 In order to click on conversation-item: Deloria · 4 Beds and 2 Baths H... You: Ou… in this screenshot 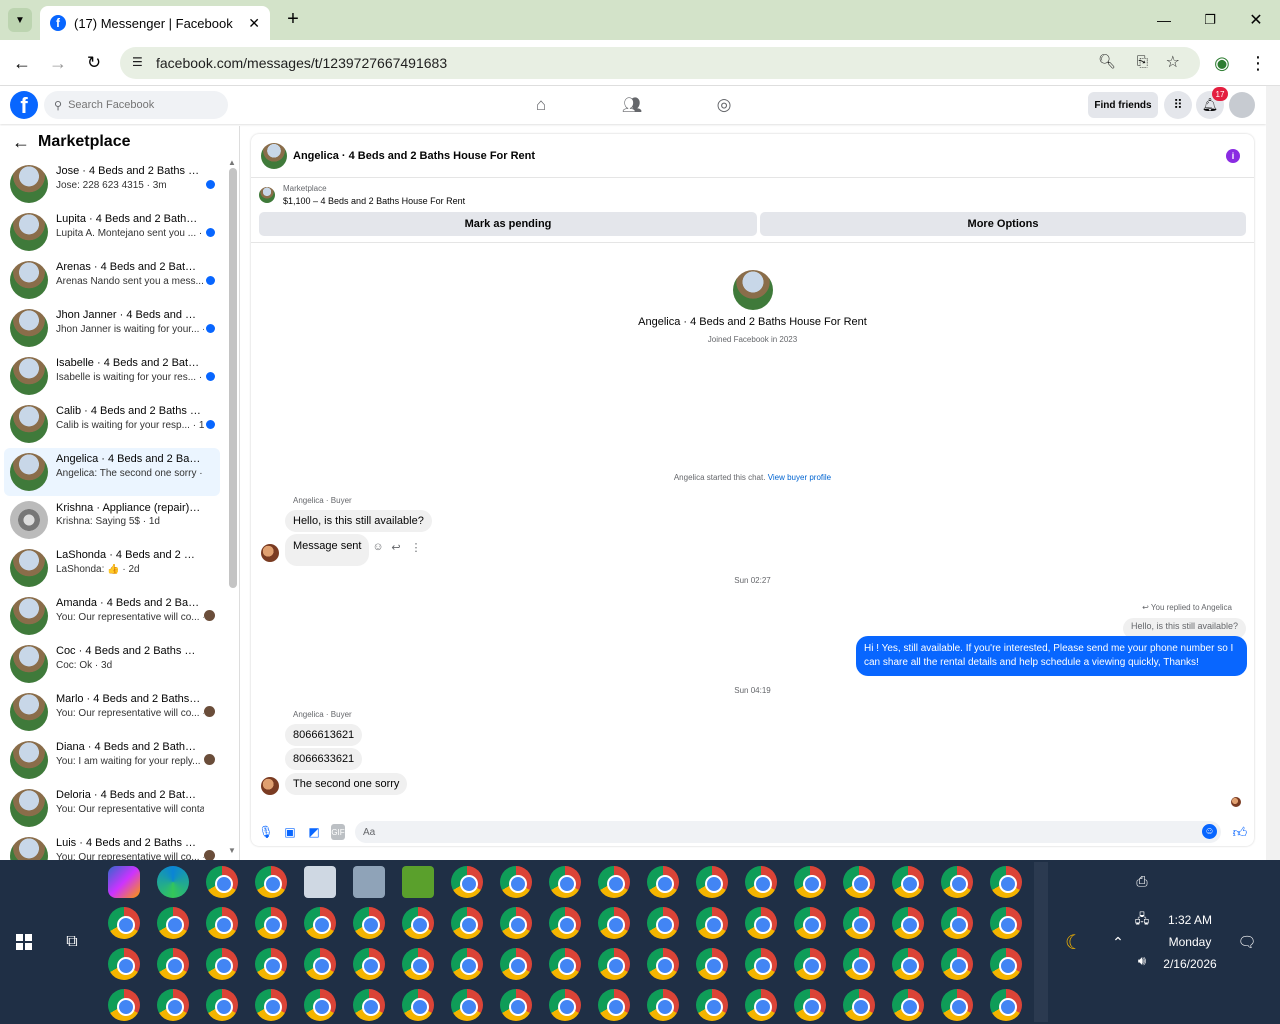, I will do `click(112, 808)`.